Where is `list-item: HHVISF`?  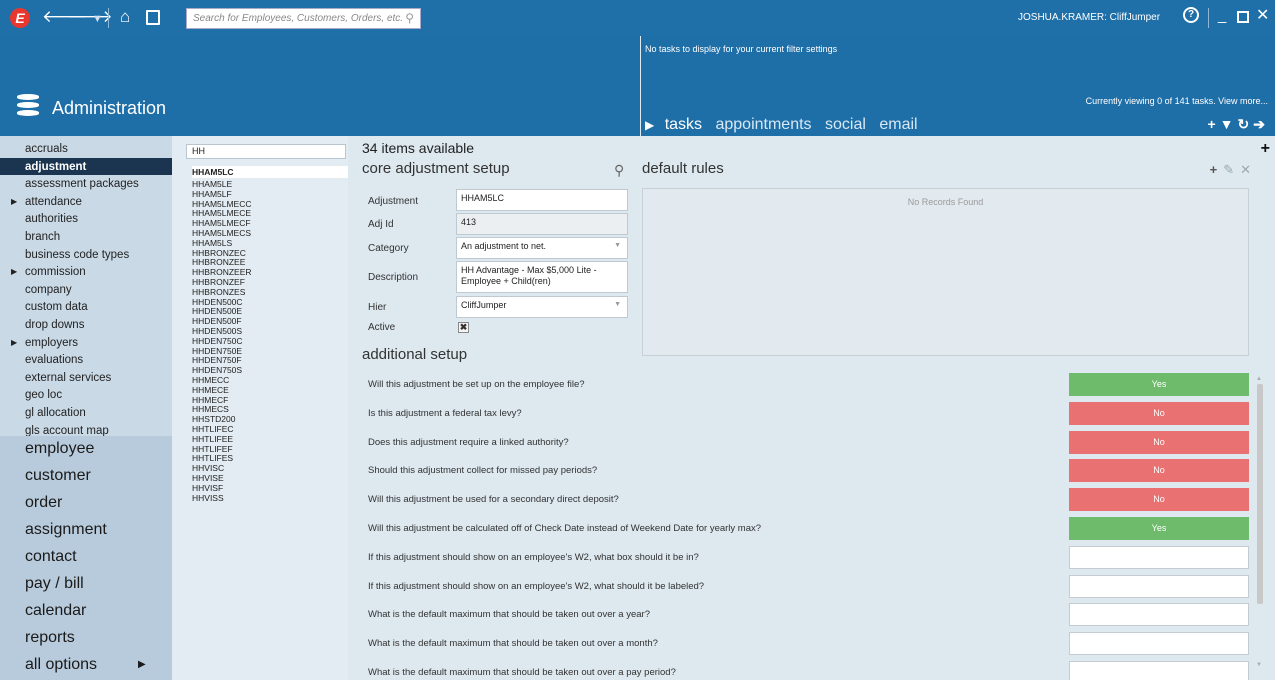 list-item: HHVISF is located at coordinates (270, 488).